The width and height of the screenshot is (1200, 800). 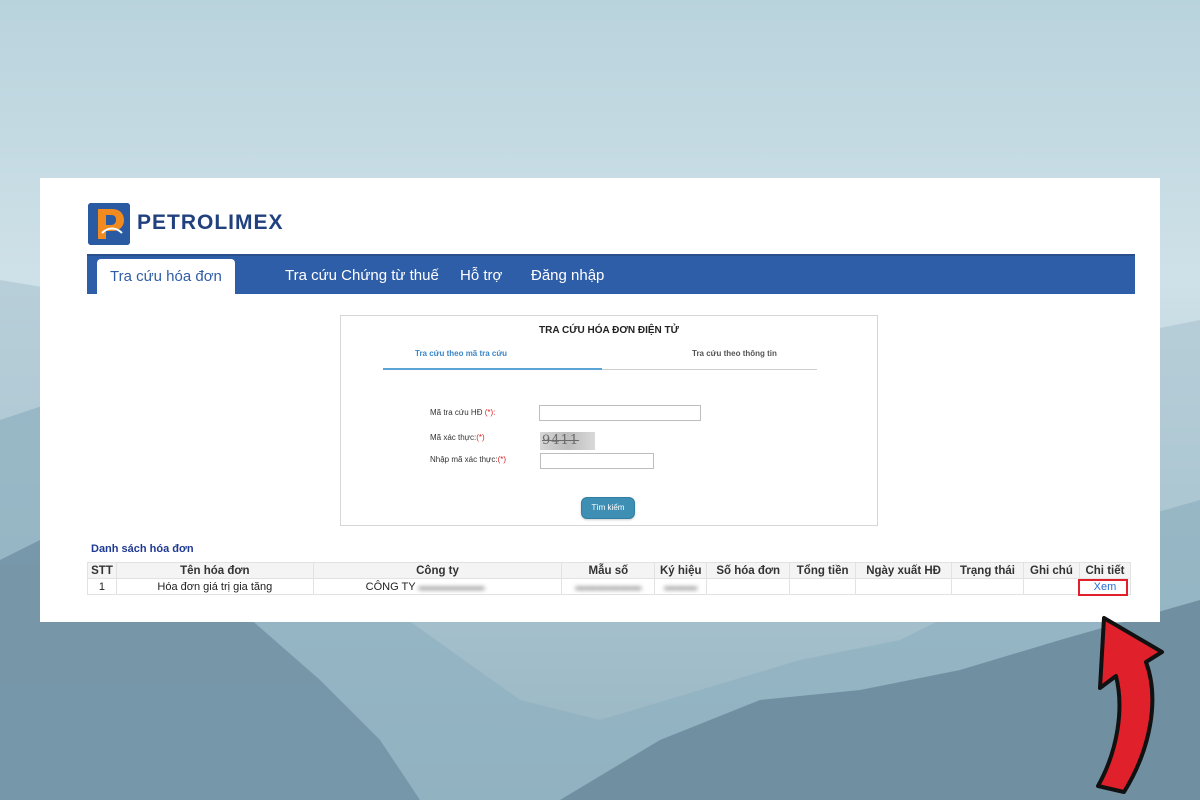 What do you see at coordinates (567, 441) in the screenshot?
I see `captcha-image: 9411` at bounding box center [567, 441].